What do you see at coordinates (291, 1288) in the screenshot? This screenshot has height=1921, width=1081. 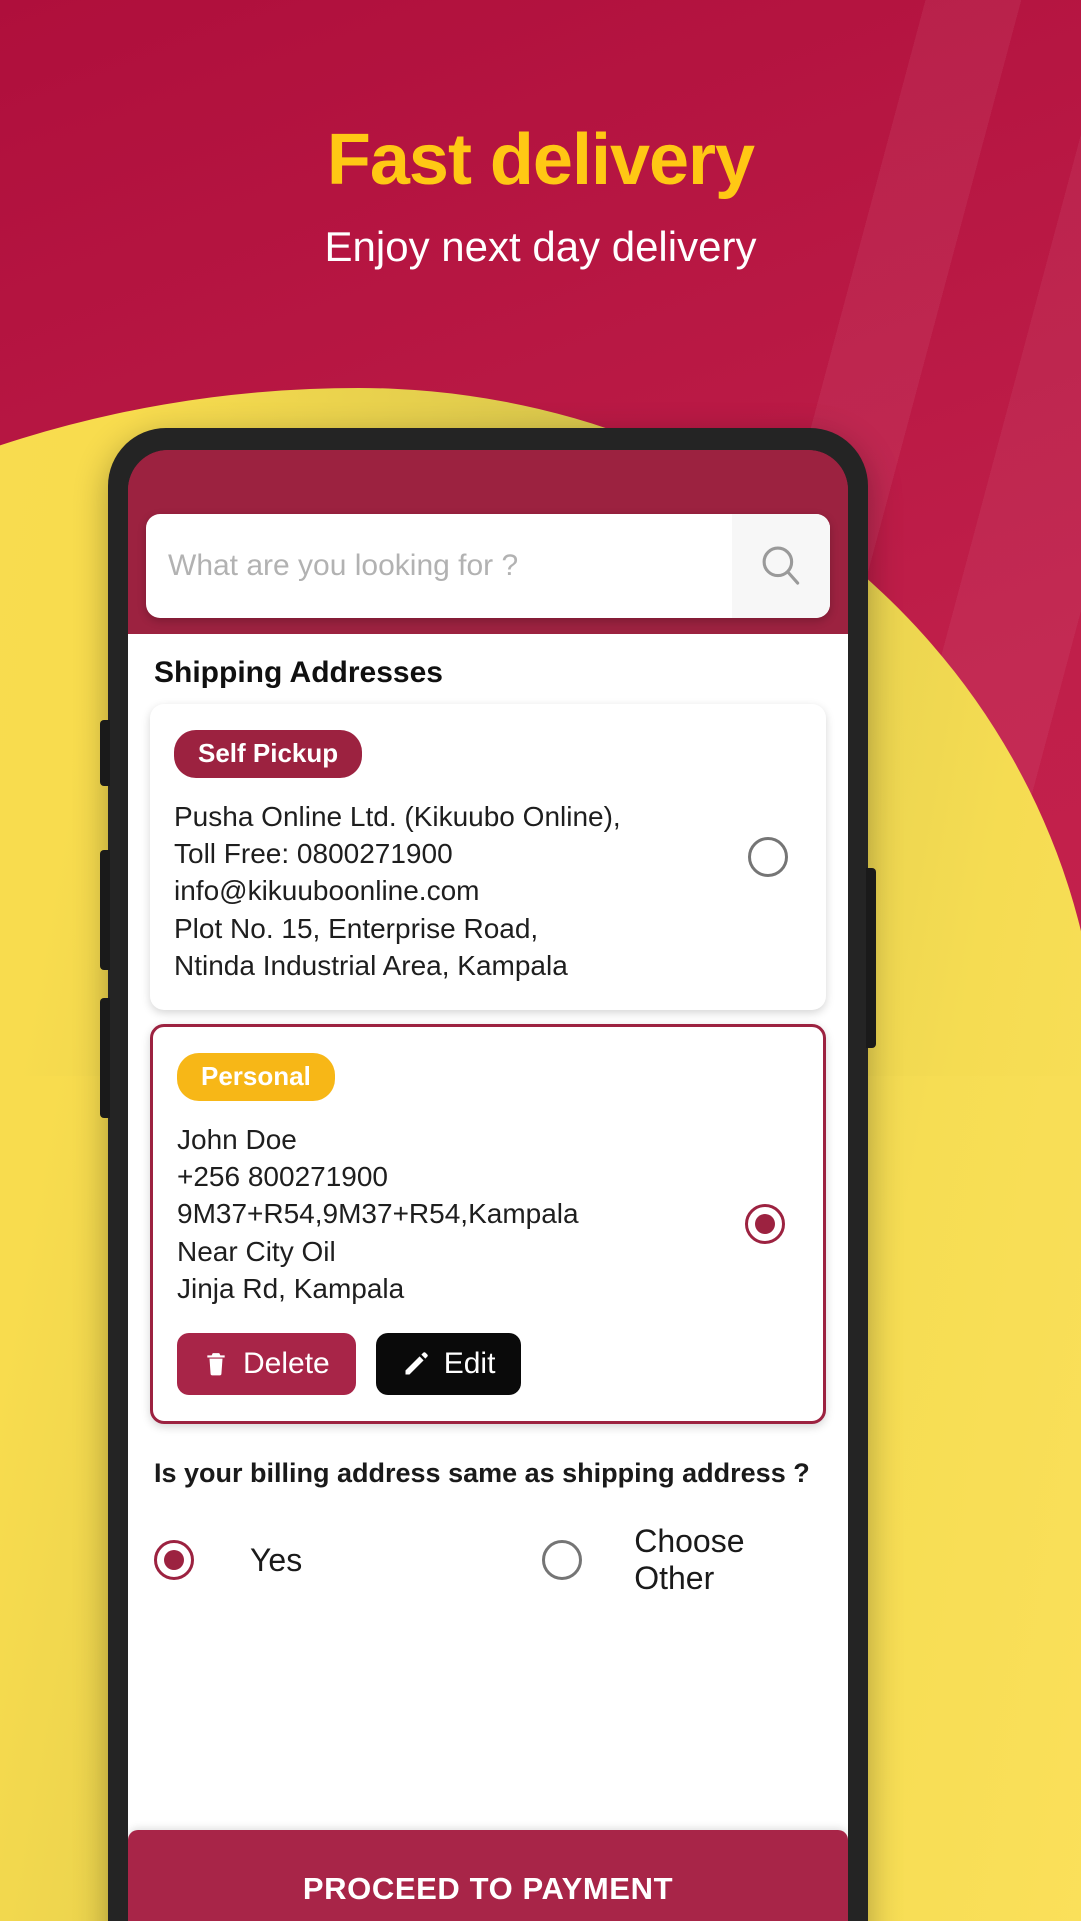 I see `address-line: Jinja Rd, Kampala` at bounding box center [291, 1288].